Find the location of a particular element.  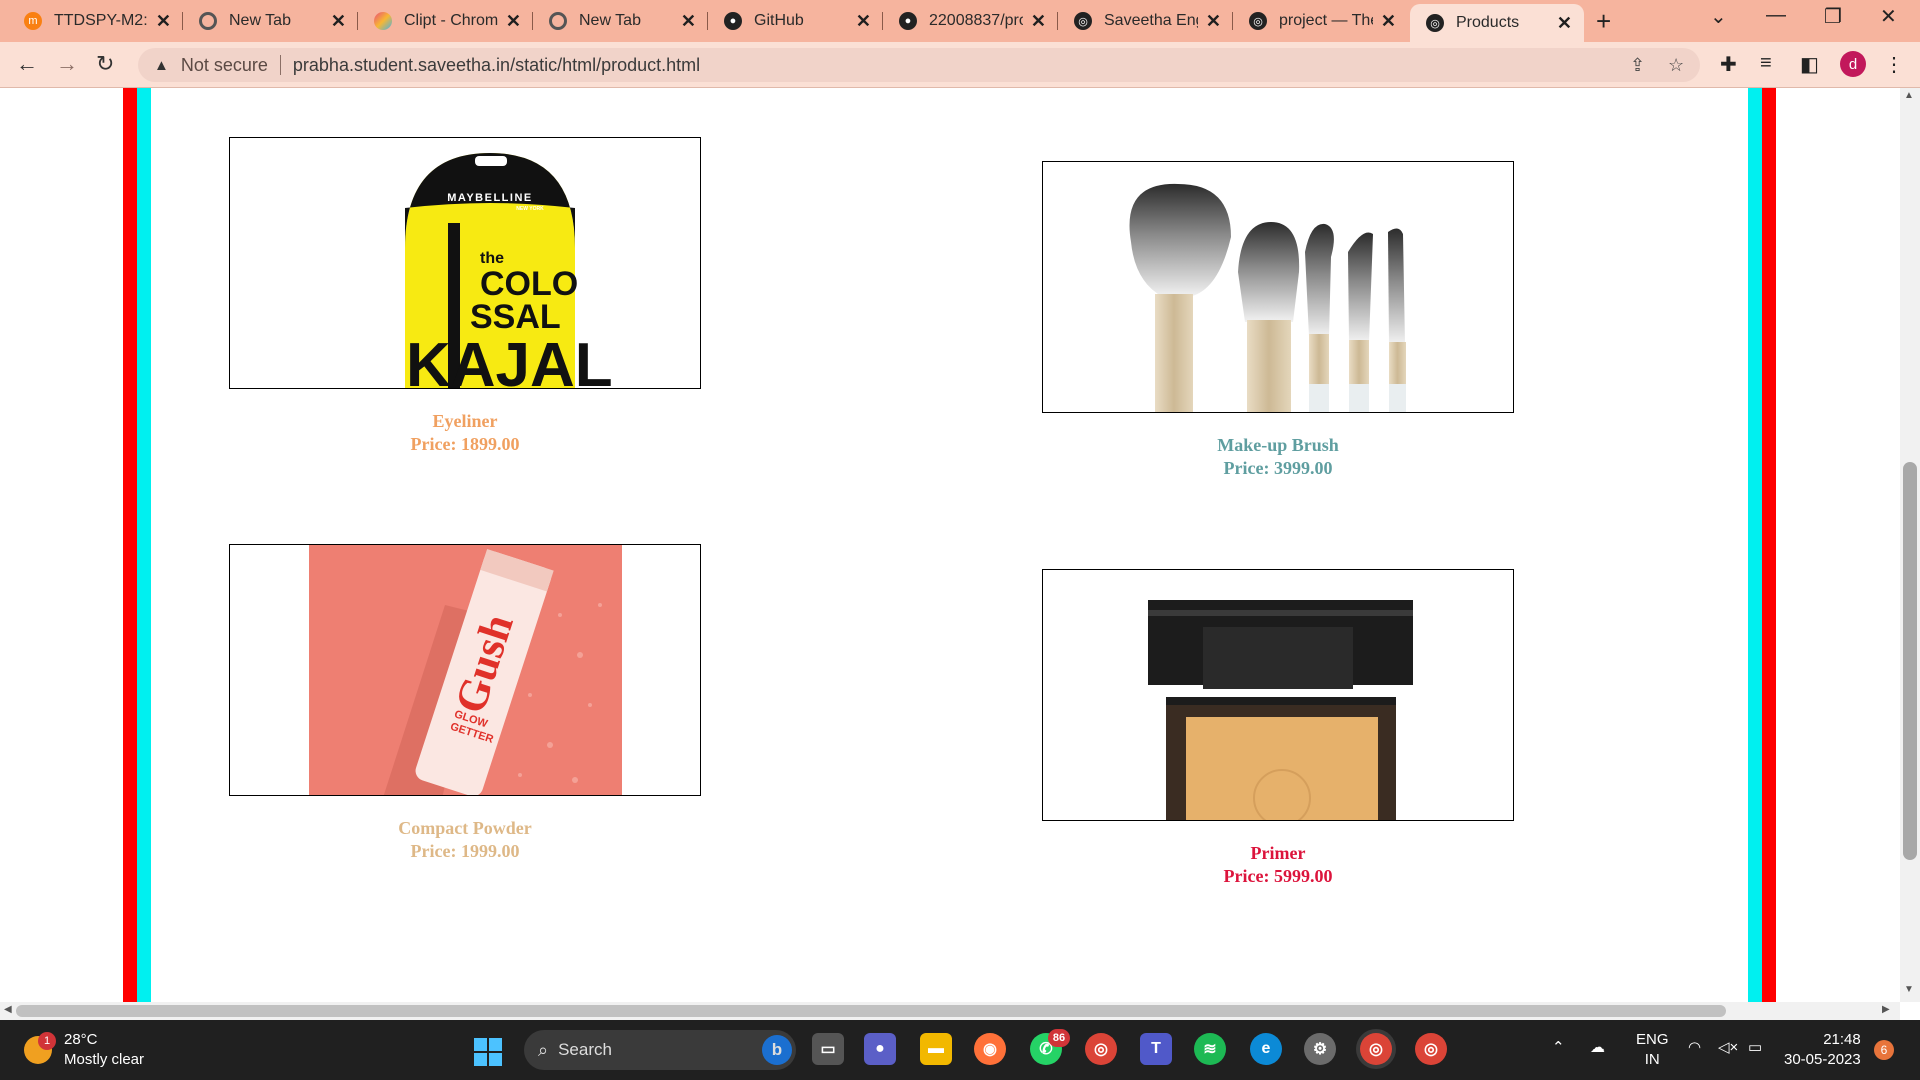

tab-title: project — The is located at coordinates (1326, 20).